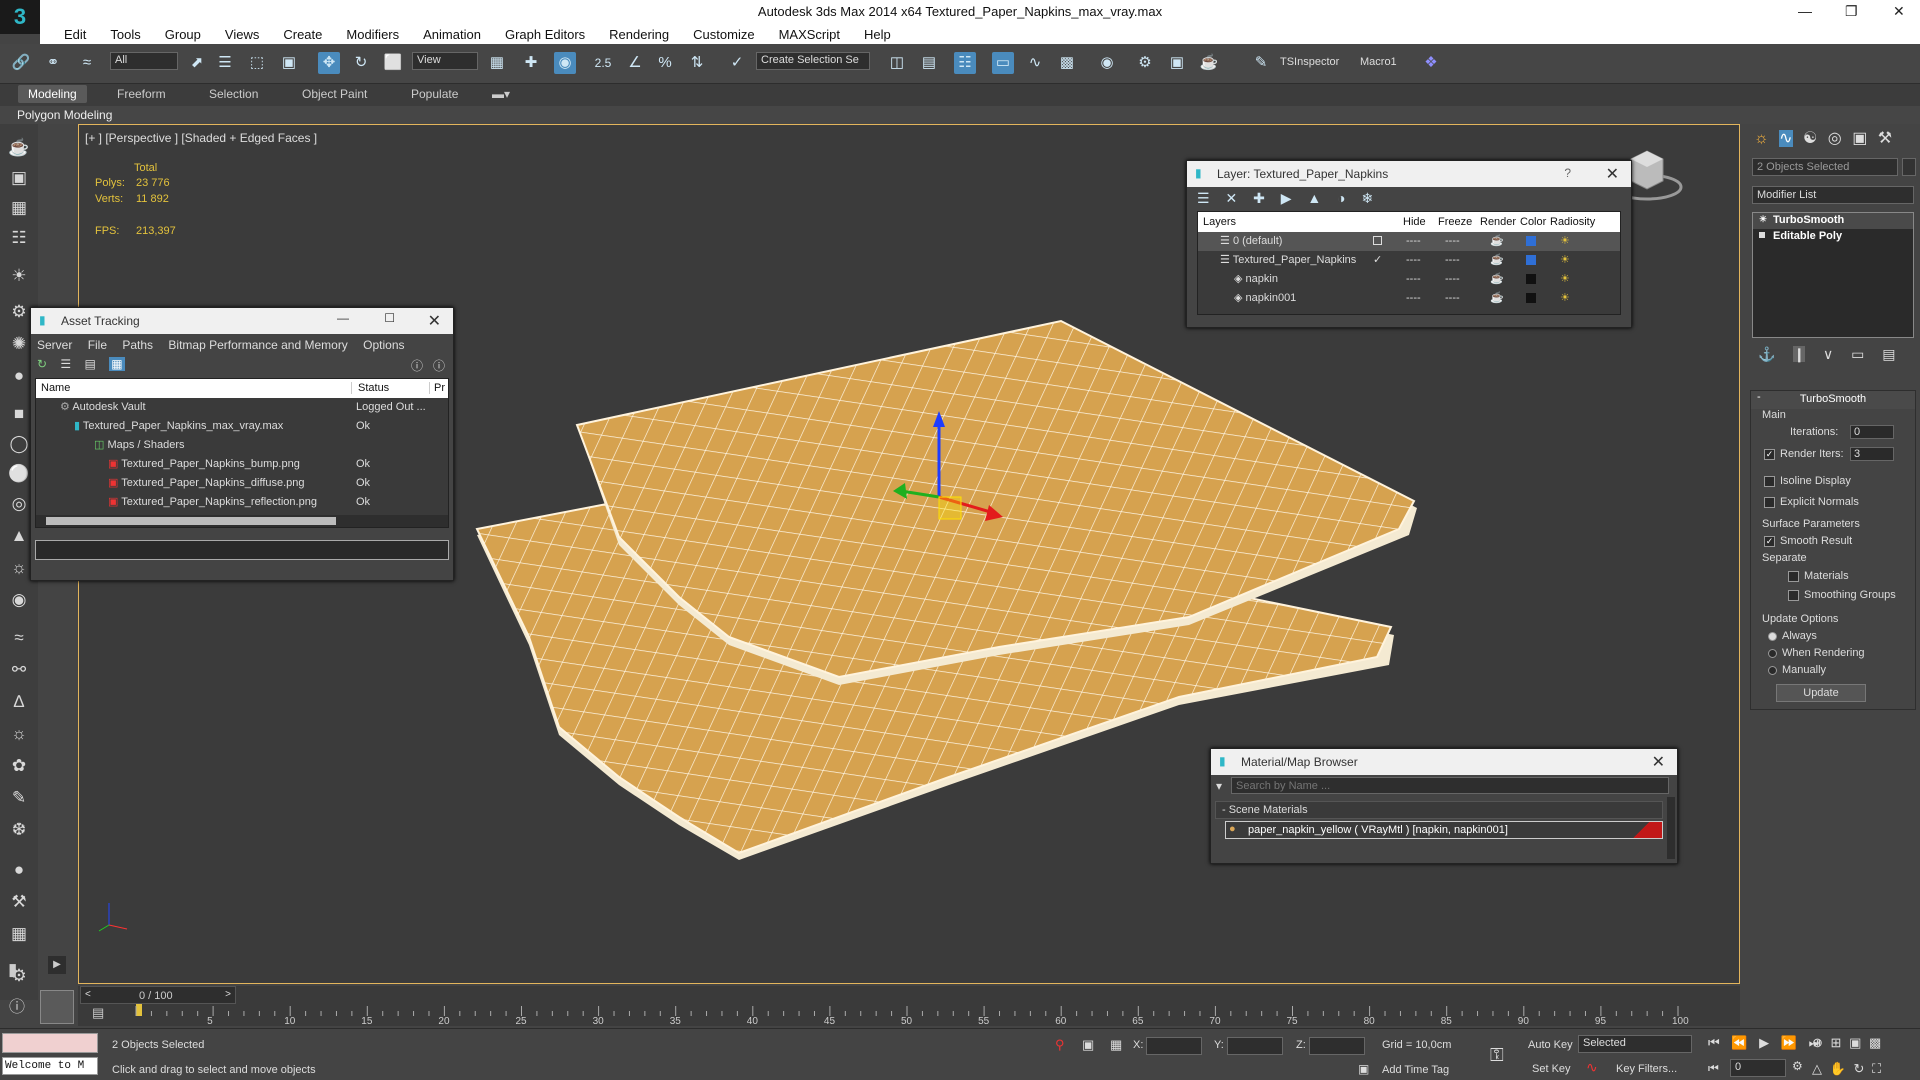 The width and height of the screenshot is (1920, 1080). Describe the element at coordinates (1341, 198) in the screenshot. I see `hide-all-icon: ◑` at that location.